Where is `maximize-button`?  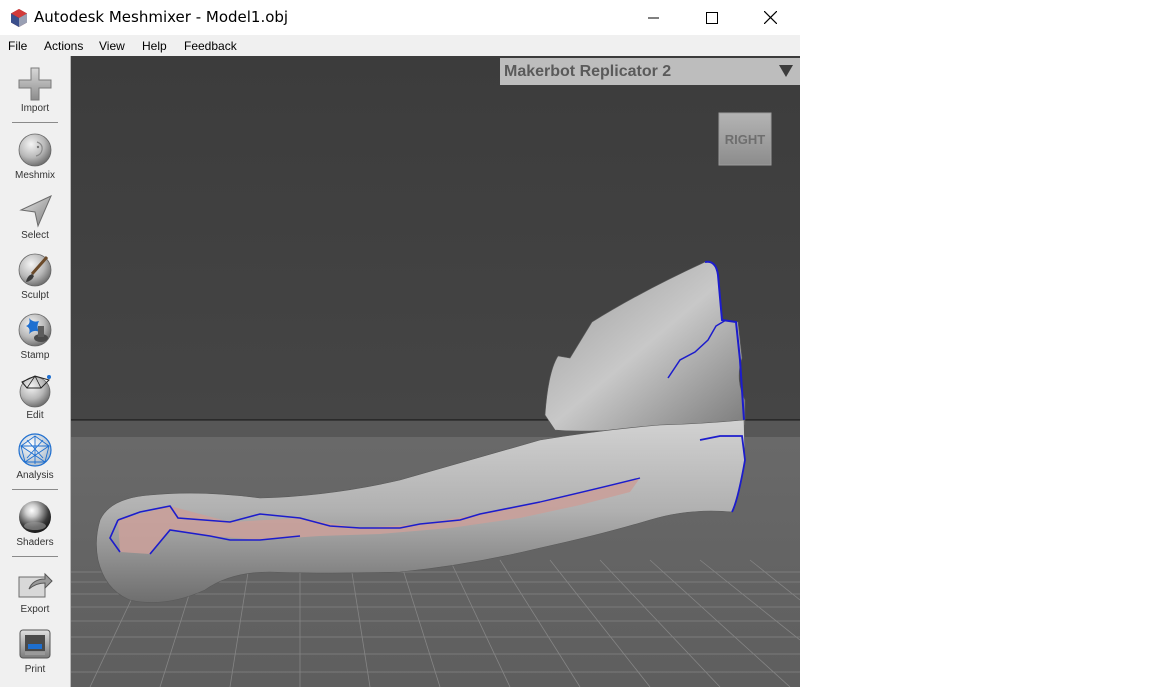 maximize-button is located at coordinates (712, 17).